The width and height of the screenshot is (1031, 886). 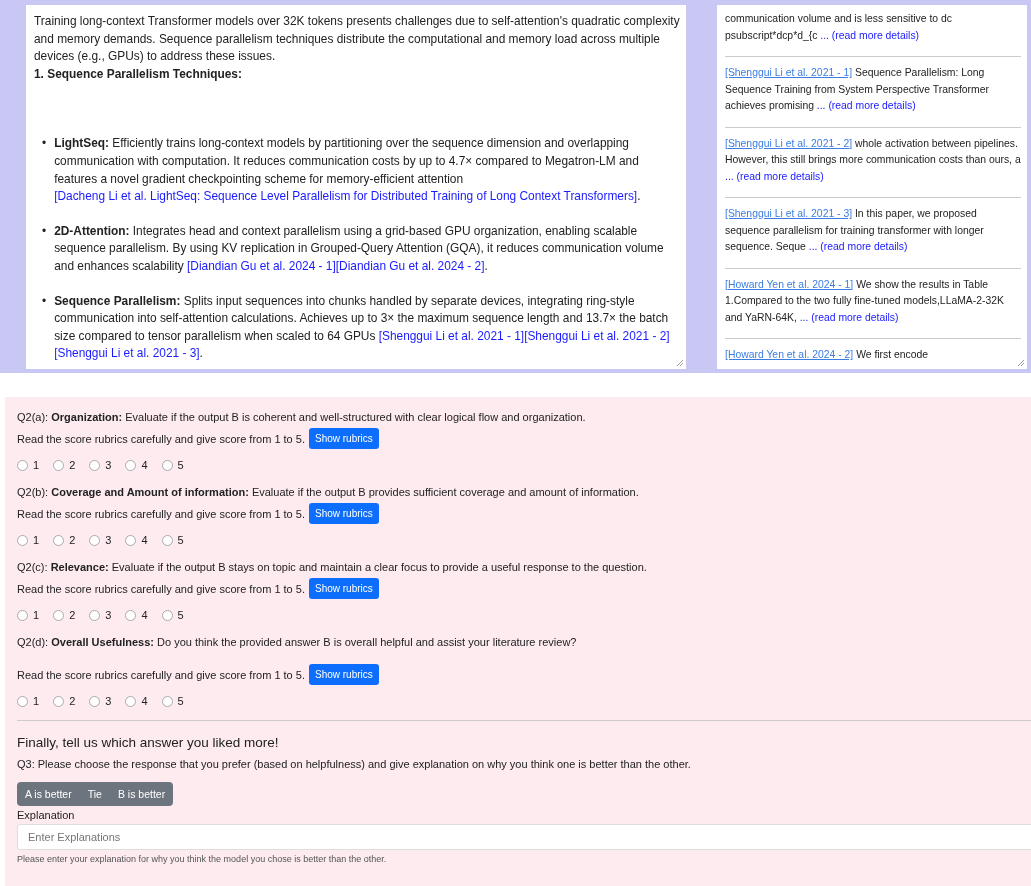 I want to click on intro-paragraph: Training long-context Transformer models over 32K tokens presents challenges due to self-attention's quadratic complexity and memory demands. Sequence parallelism techniques distribute the computational and memory load across multiple devices (e.g., GPUs) to address these issues., so click(x=357, y=39).